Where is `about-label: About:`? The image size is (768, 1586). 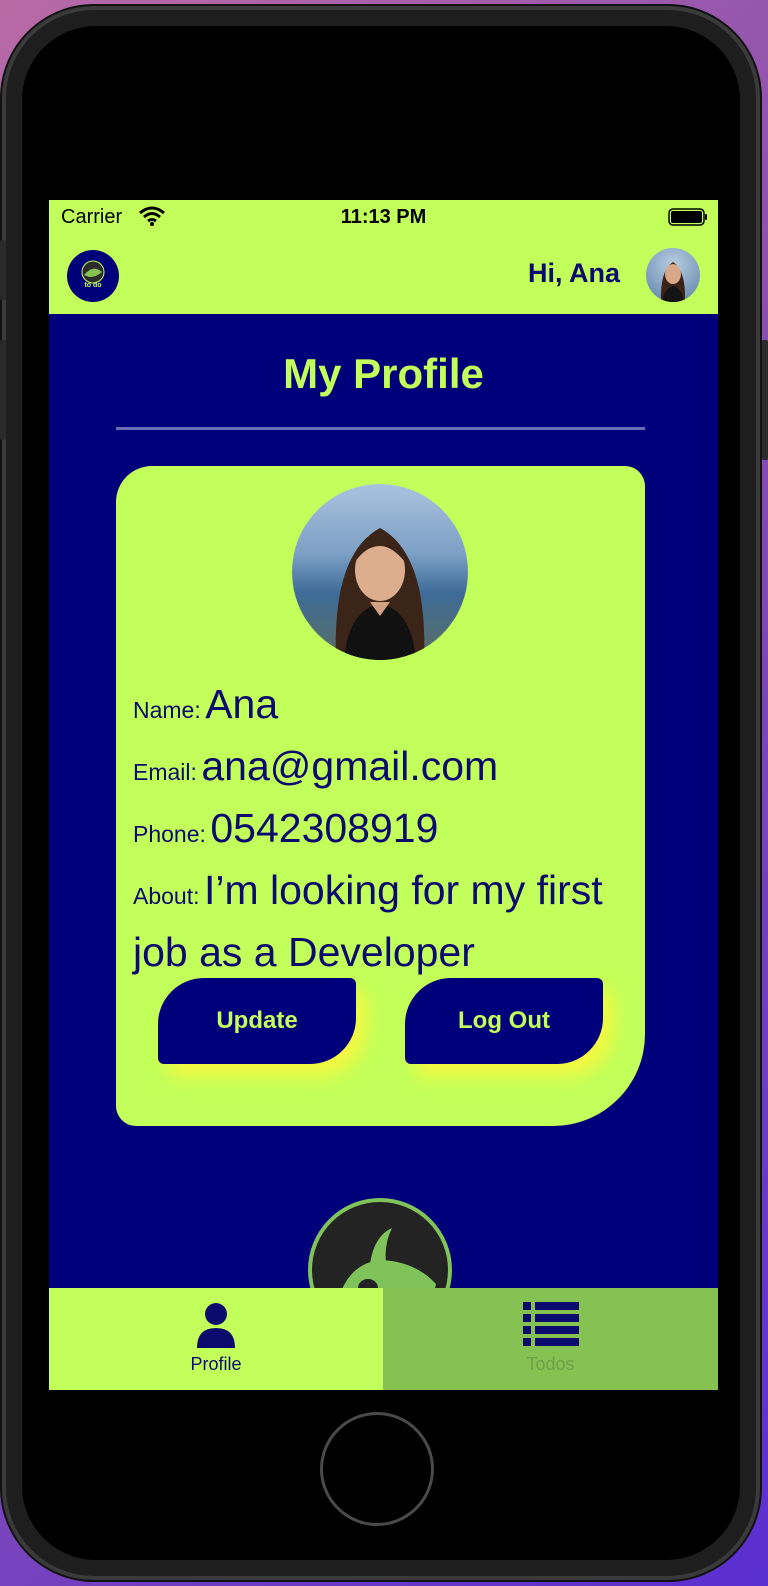
about-label: About: is located at coordinates (166, 896).